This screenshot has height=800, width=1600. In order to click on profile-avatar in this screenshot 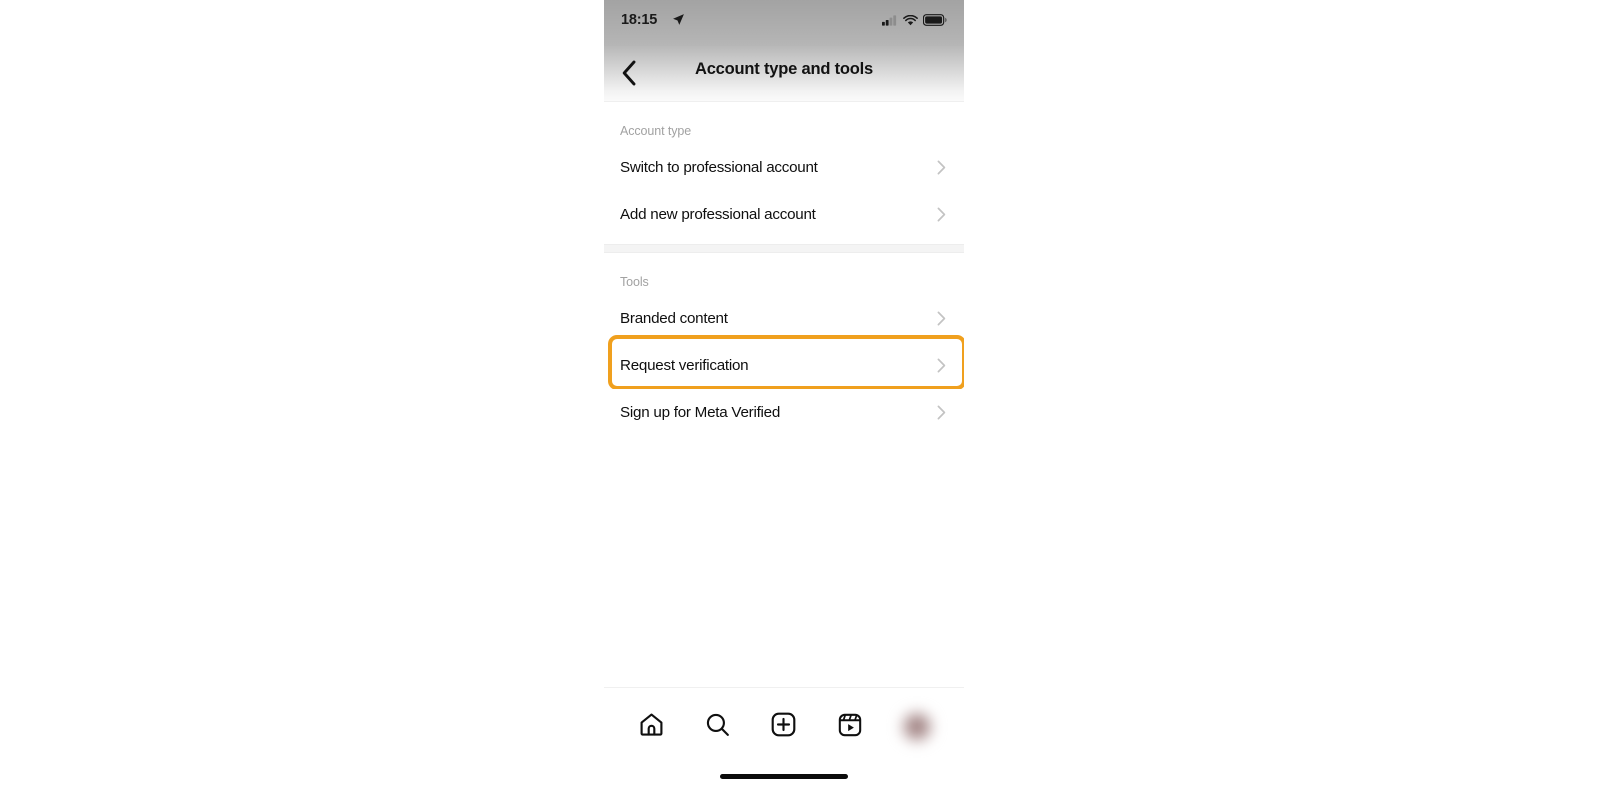, I will do `click(916, 727)`.